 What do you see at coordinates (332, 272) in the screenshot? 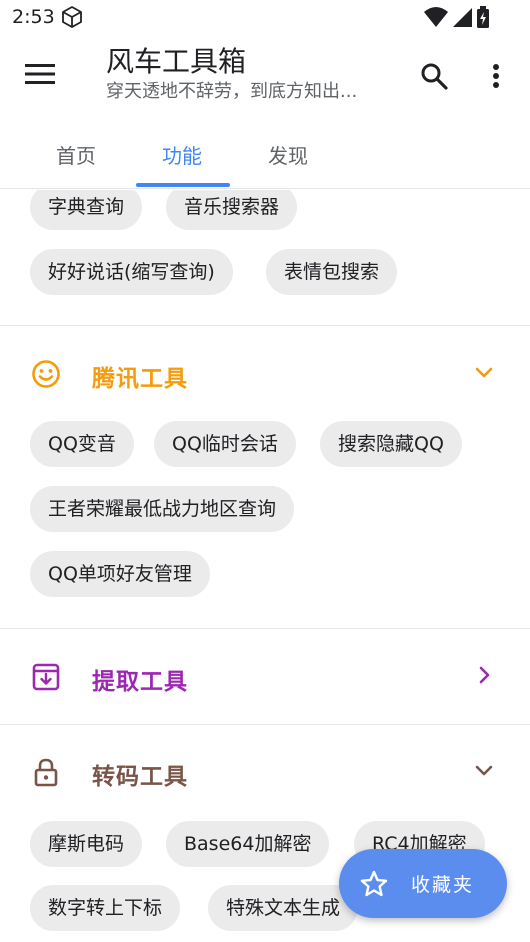
I see `chip-meme-search: 表情包搜索` at bounding box center [332, 272].